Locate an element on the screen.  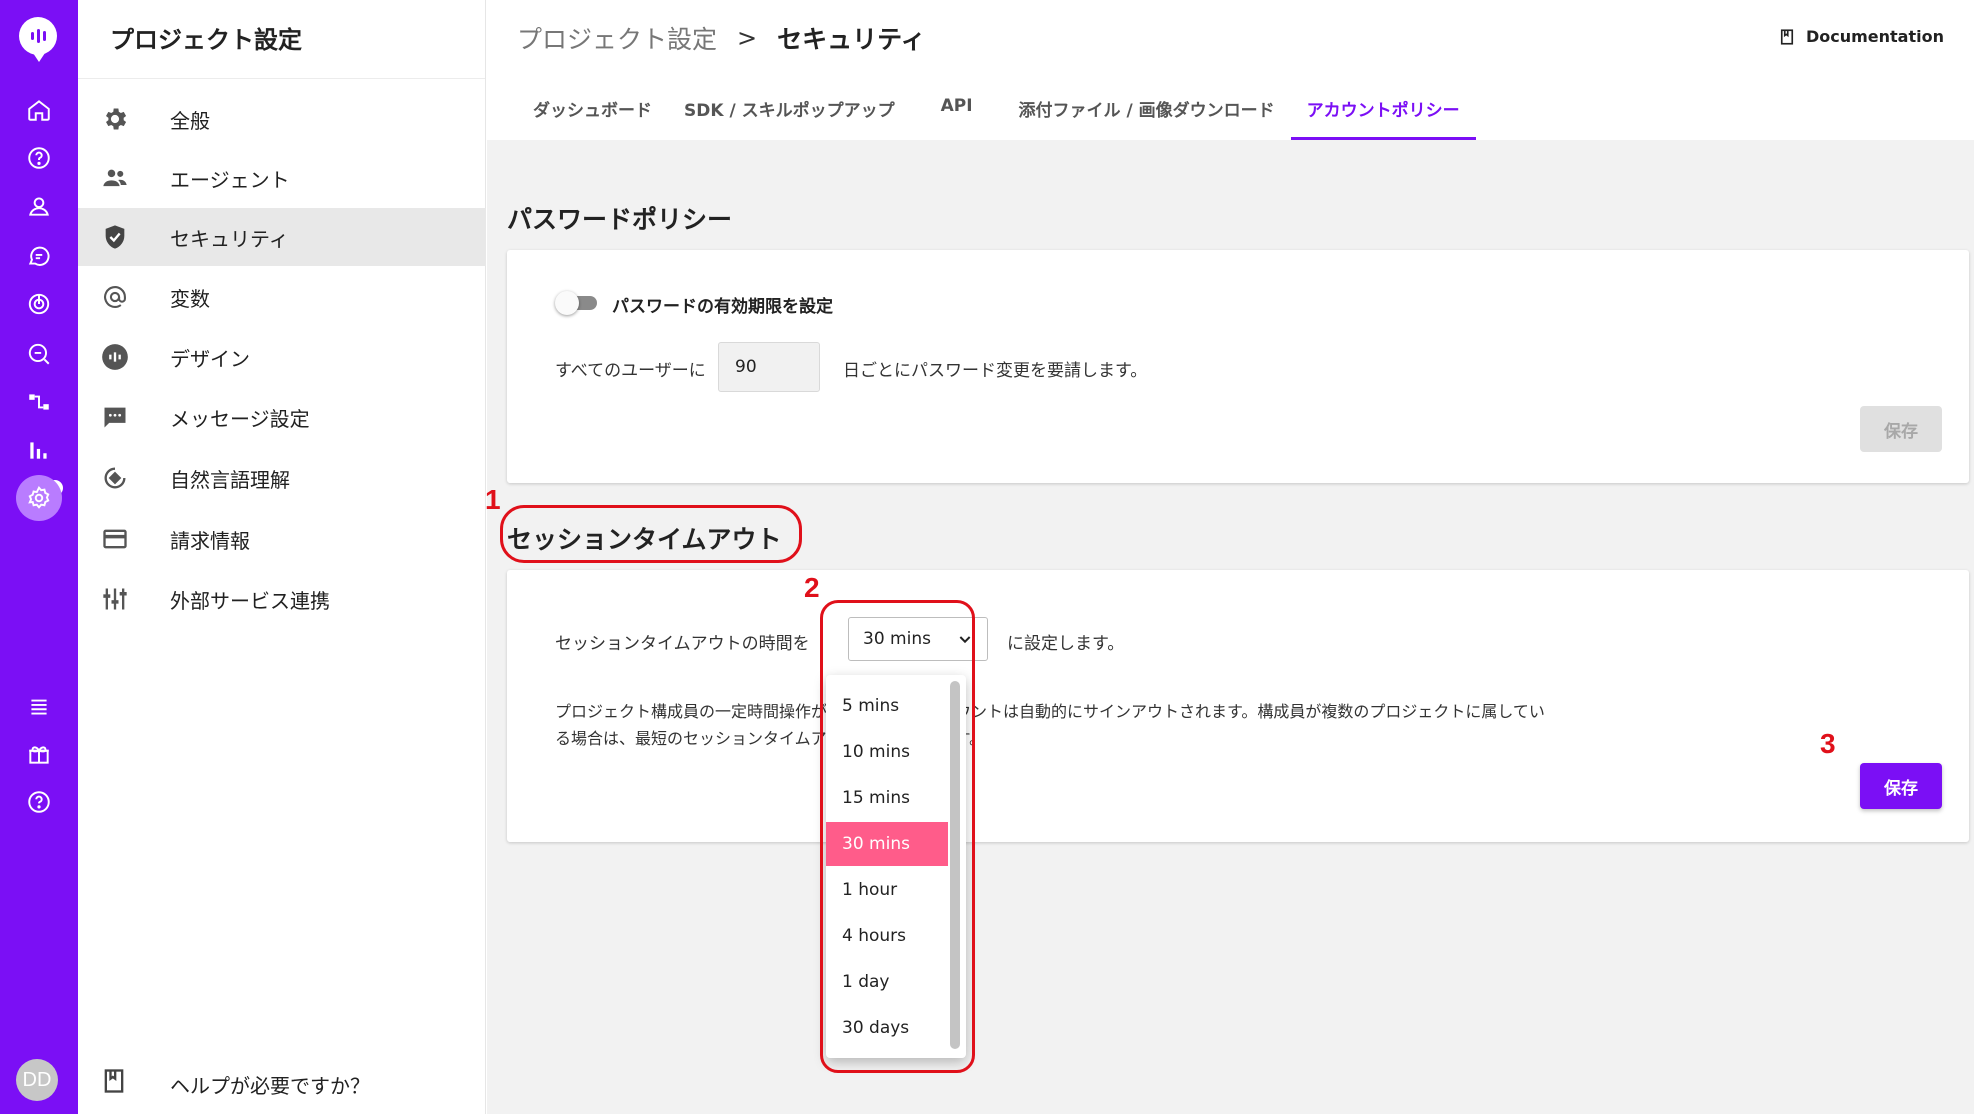
statistics-icon is located at coordinates (39, 450).